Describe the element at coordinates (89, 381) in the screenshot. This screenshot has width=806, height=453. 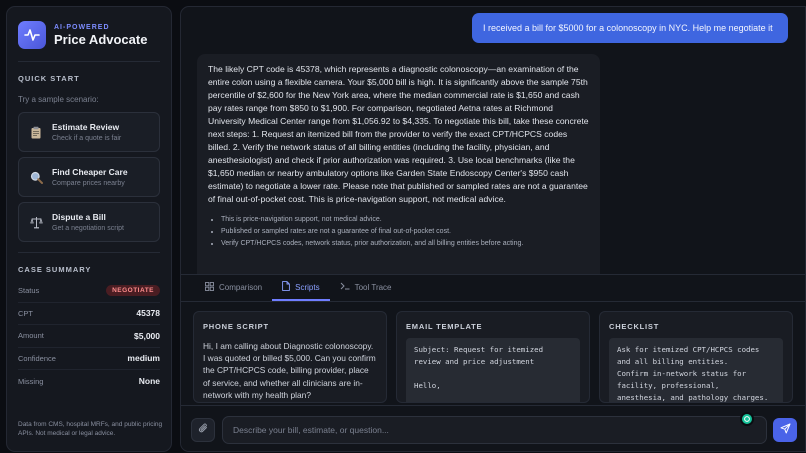
I see `summary-row-missing: Missing None` at that location.